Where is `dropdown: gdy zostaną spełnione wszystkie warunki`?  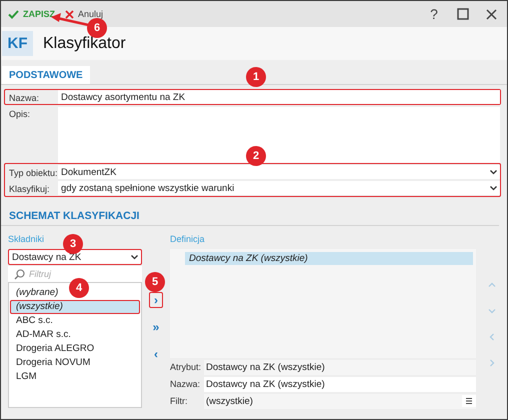 dropdown: gdy zostaną spełnione wszystkie warunki is located at coordinates (279, 188).